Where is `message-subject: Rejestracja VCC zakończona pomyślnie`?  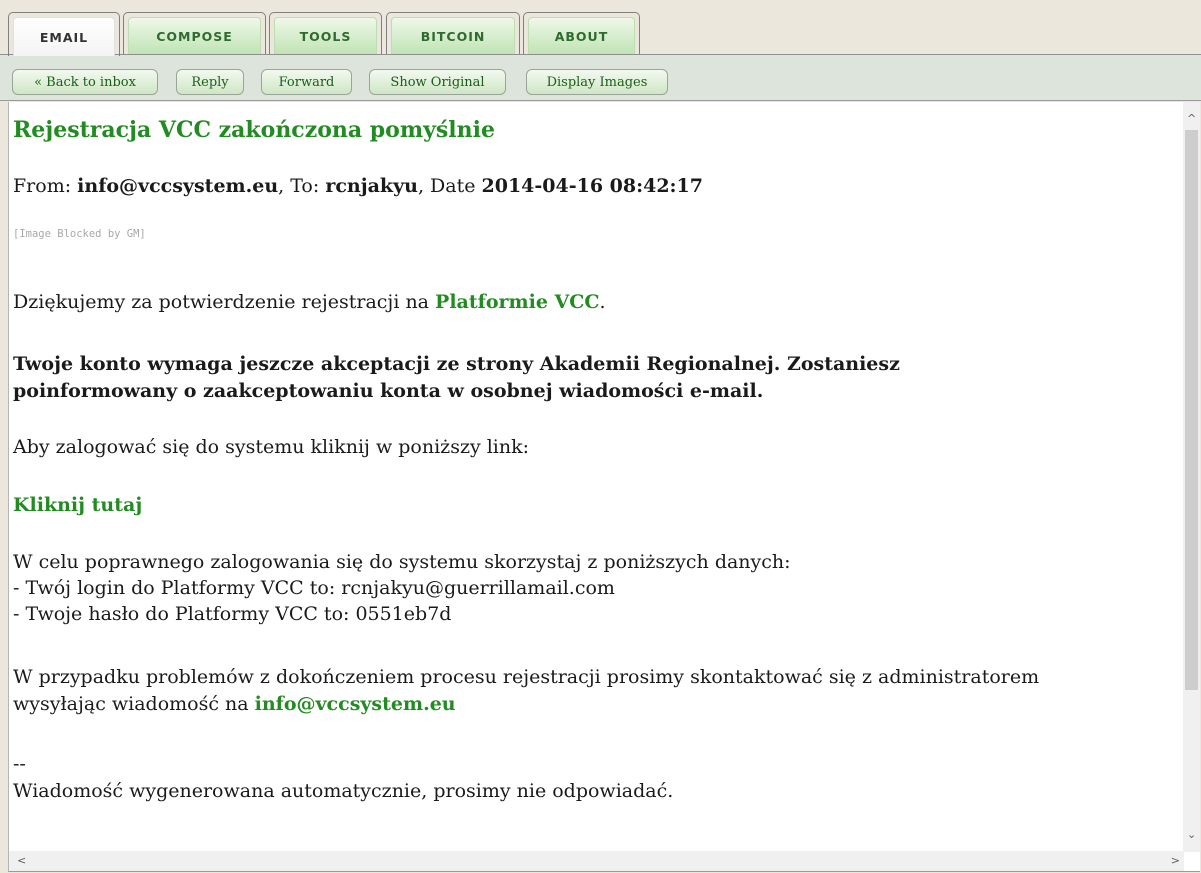
message-subject: Rejestracja VCC zakończona pomyślnie is located at coordinates (254, 130).